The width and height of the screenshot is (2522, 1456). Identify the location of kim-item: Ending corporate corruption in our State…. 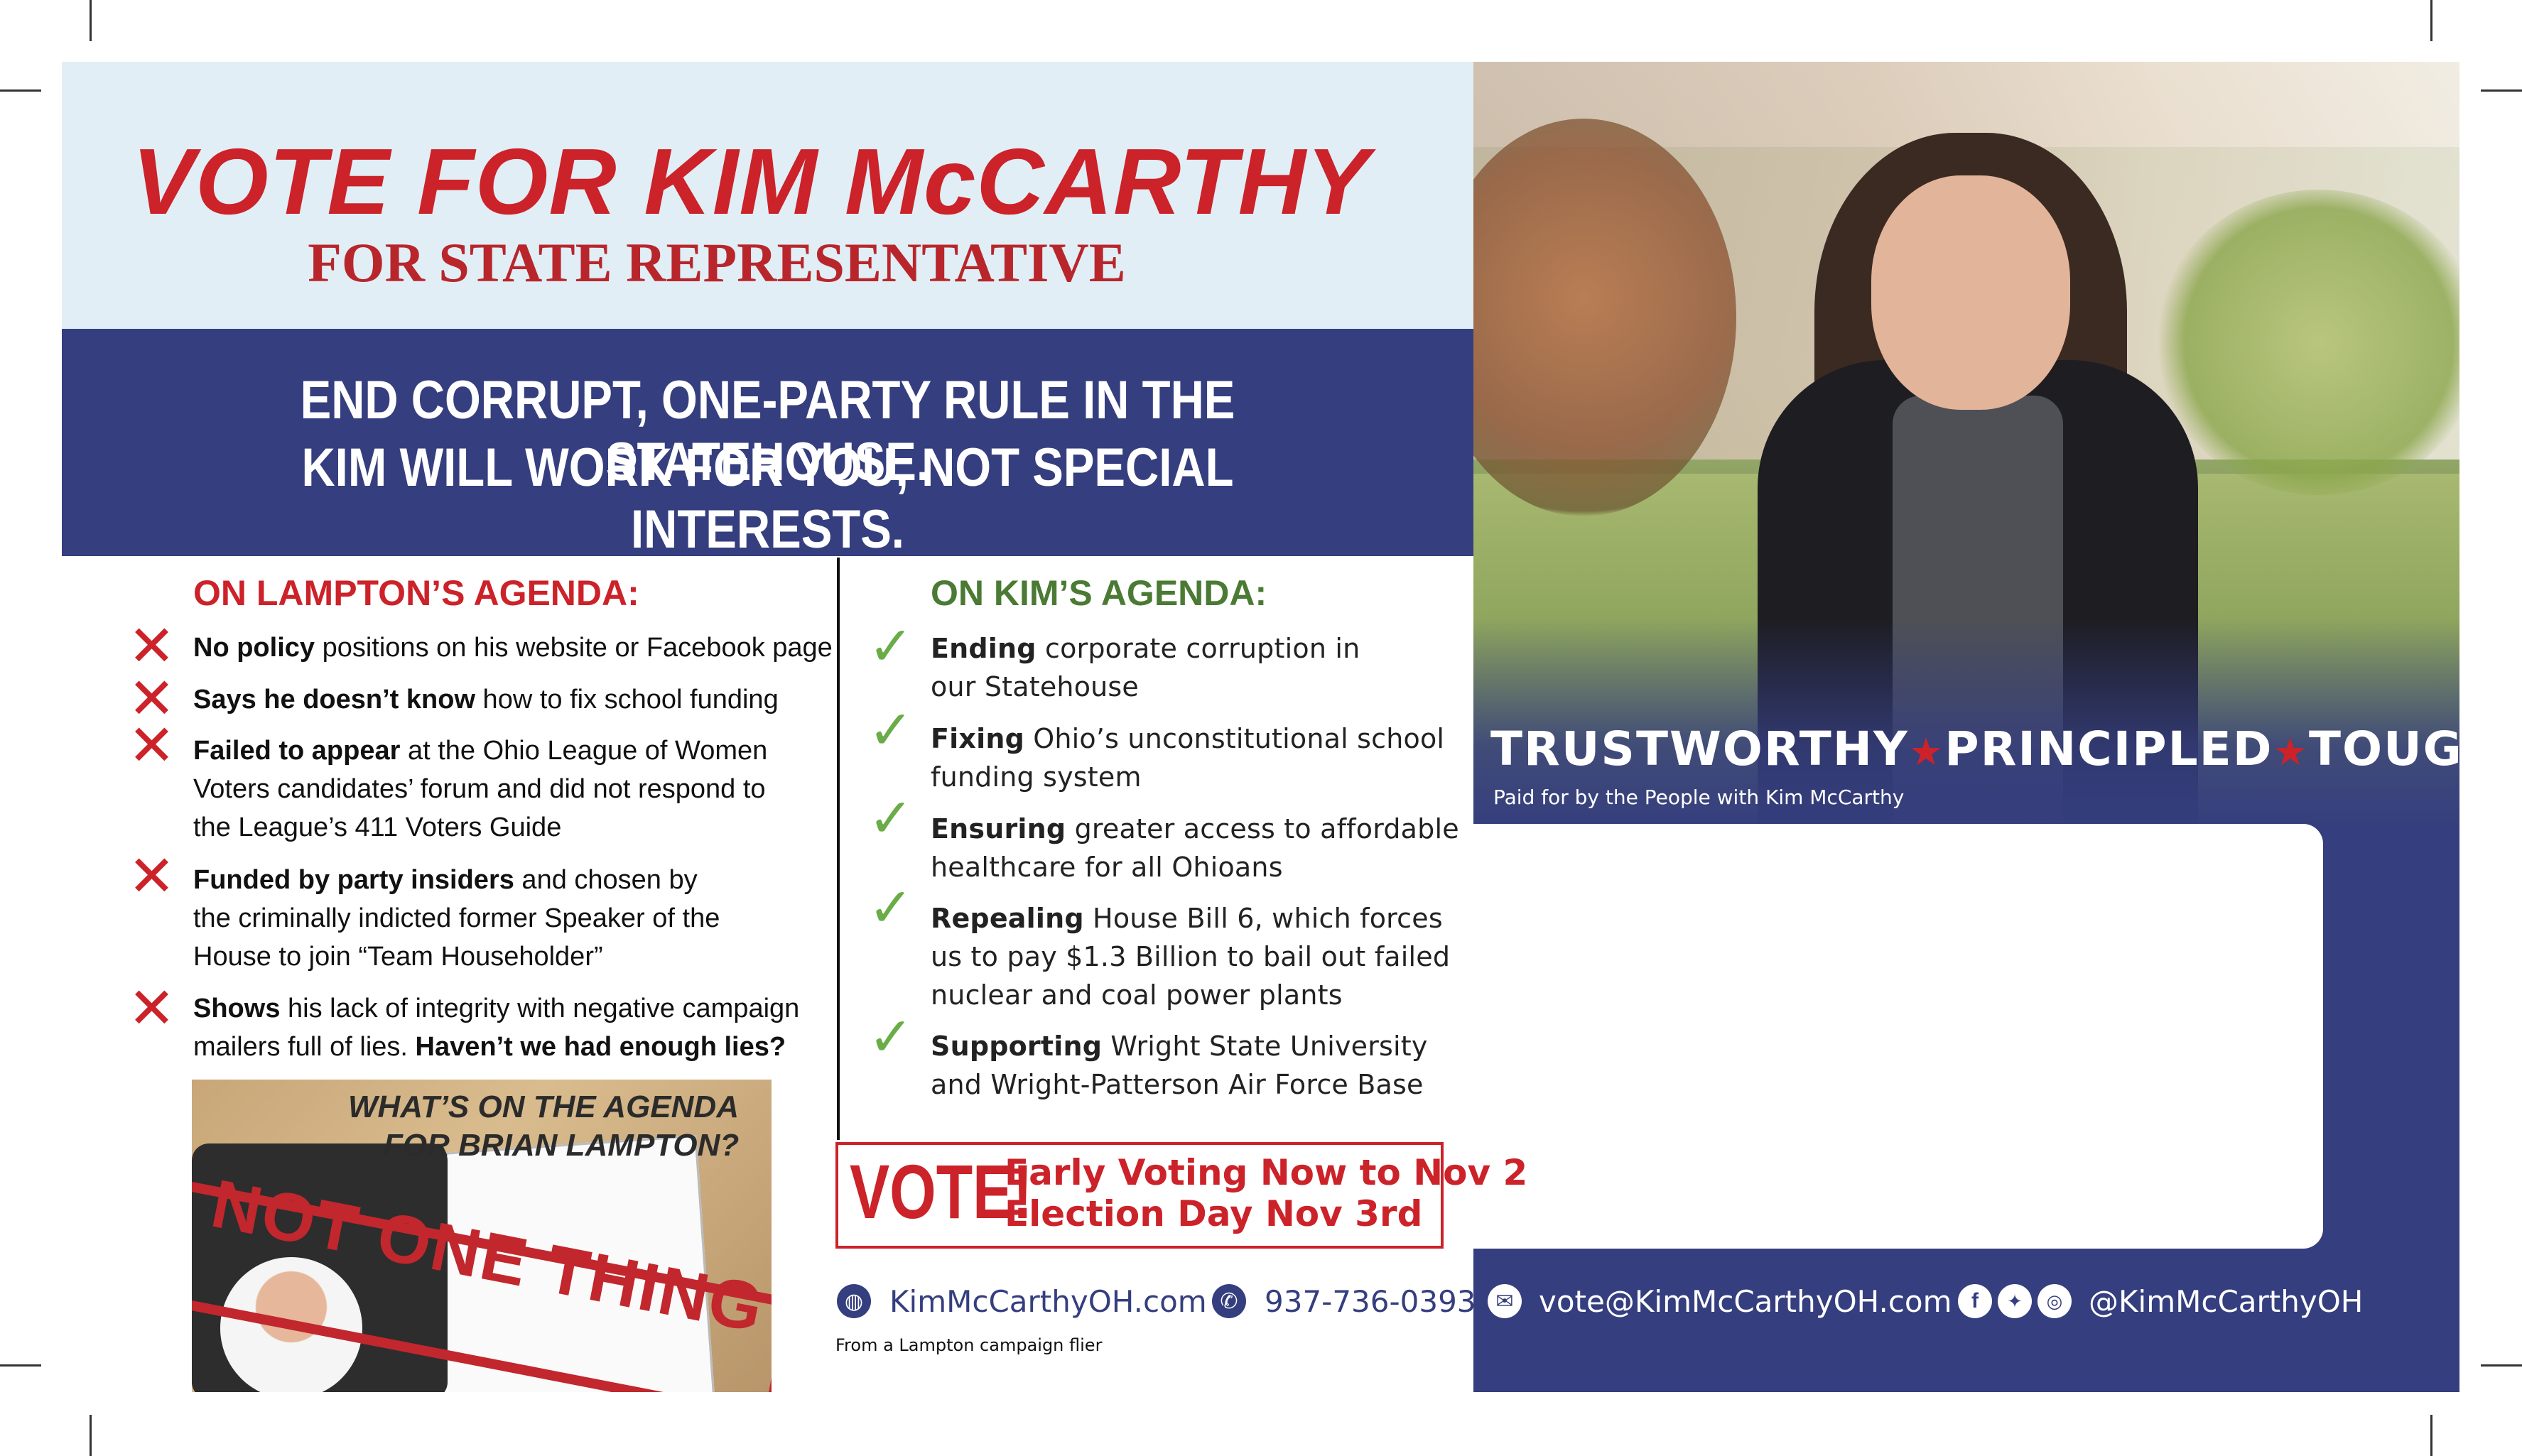
(1145, 667).